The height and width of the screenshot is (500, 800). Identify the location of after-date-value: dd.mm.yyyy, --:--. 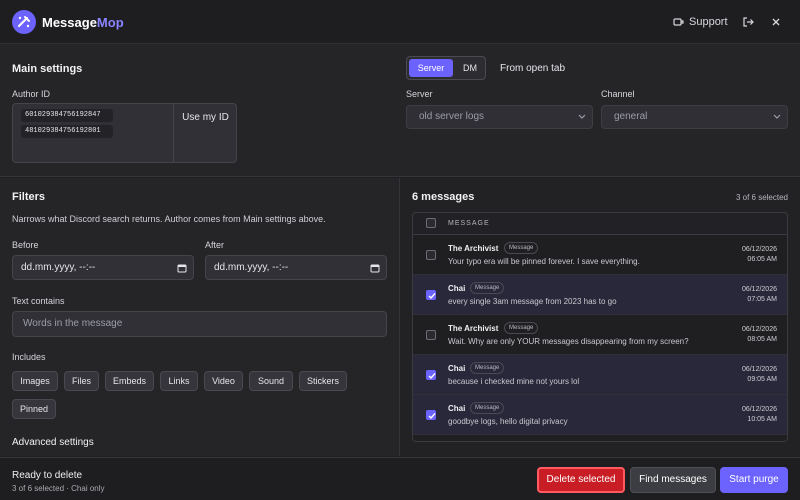
(251, 267).